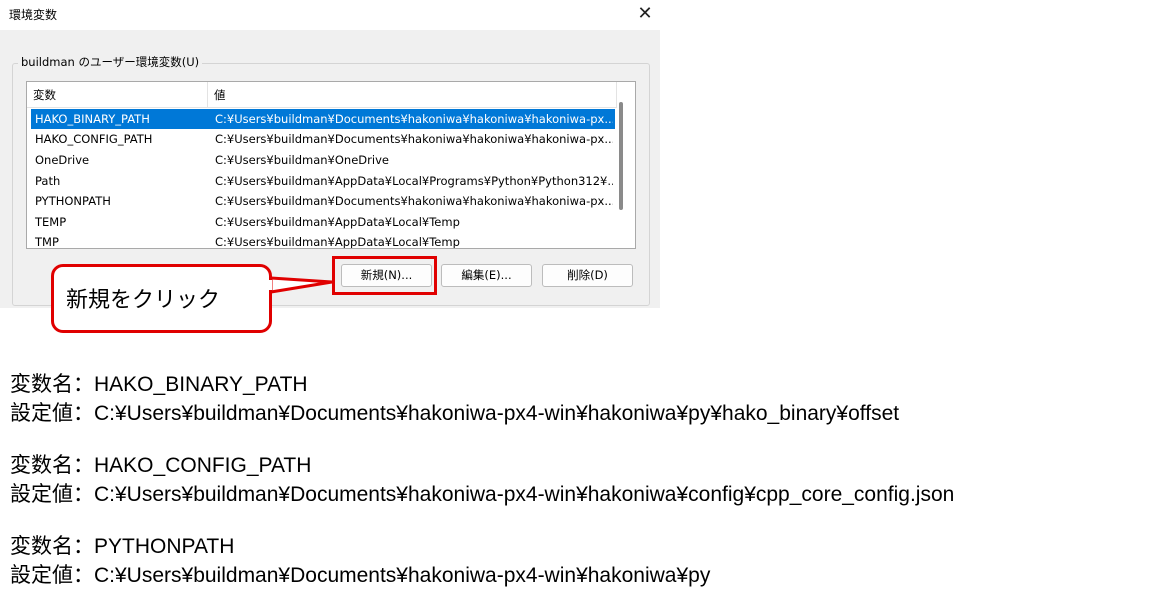 The width and height of the screenshot is (1176, 595). I want to click on list-row-onedrive: OneDrive C:¥Users¥buildman¥OneDrive, so click(323, 160).